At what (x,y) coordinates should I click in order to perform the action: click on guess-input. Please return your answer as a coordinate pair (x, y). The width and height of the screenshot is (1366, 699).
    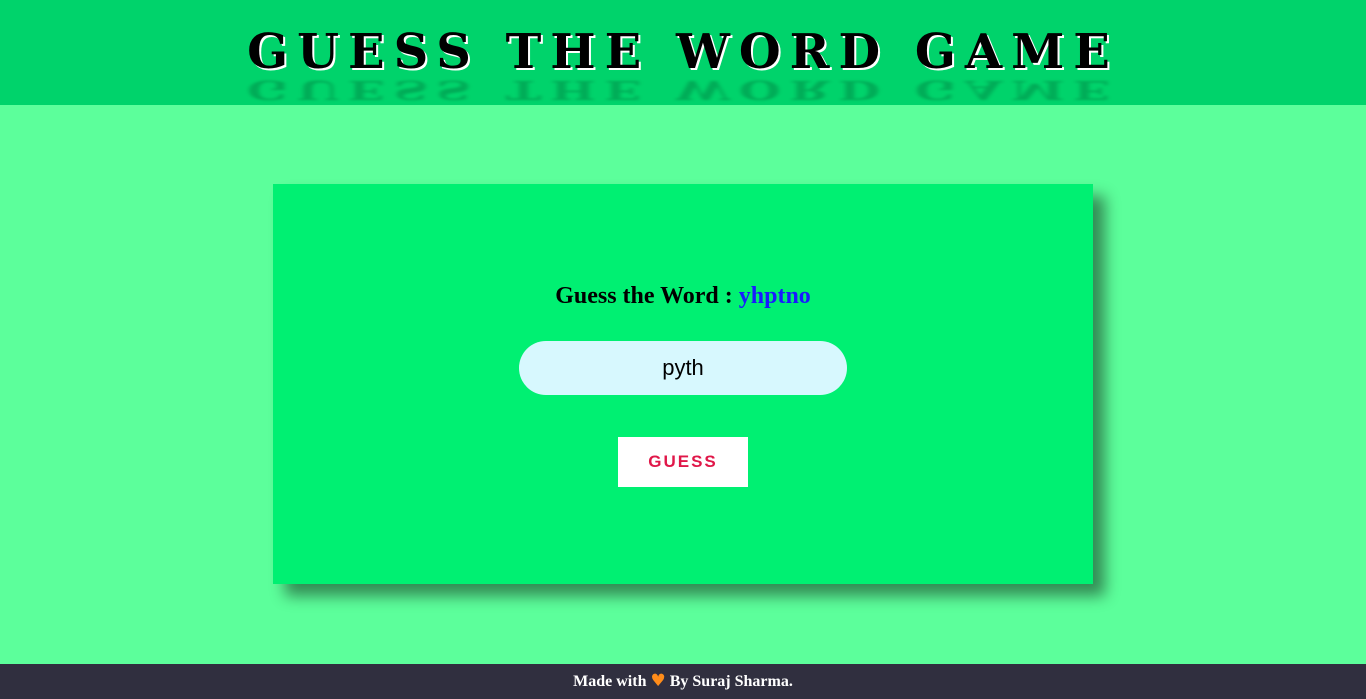
    Looking at the image, I should click on (683, 368).